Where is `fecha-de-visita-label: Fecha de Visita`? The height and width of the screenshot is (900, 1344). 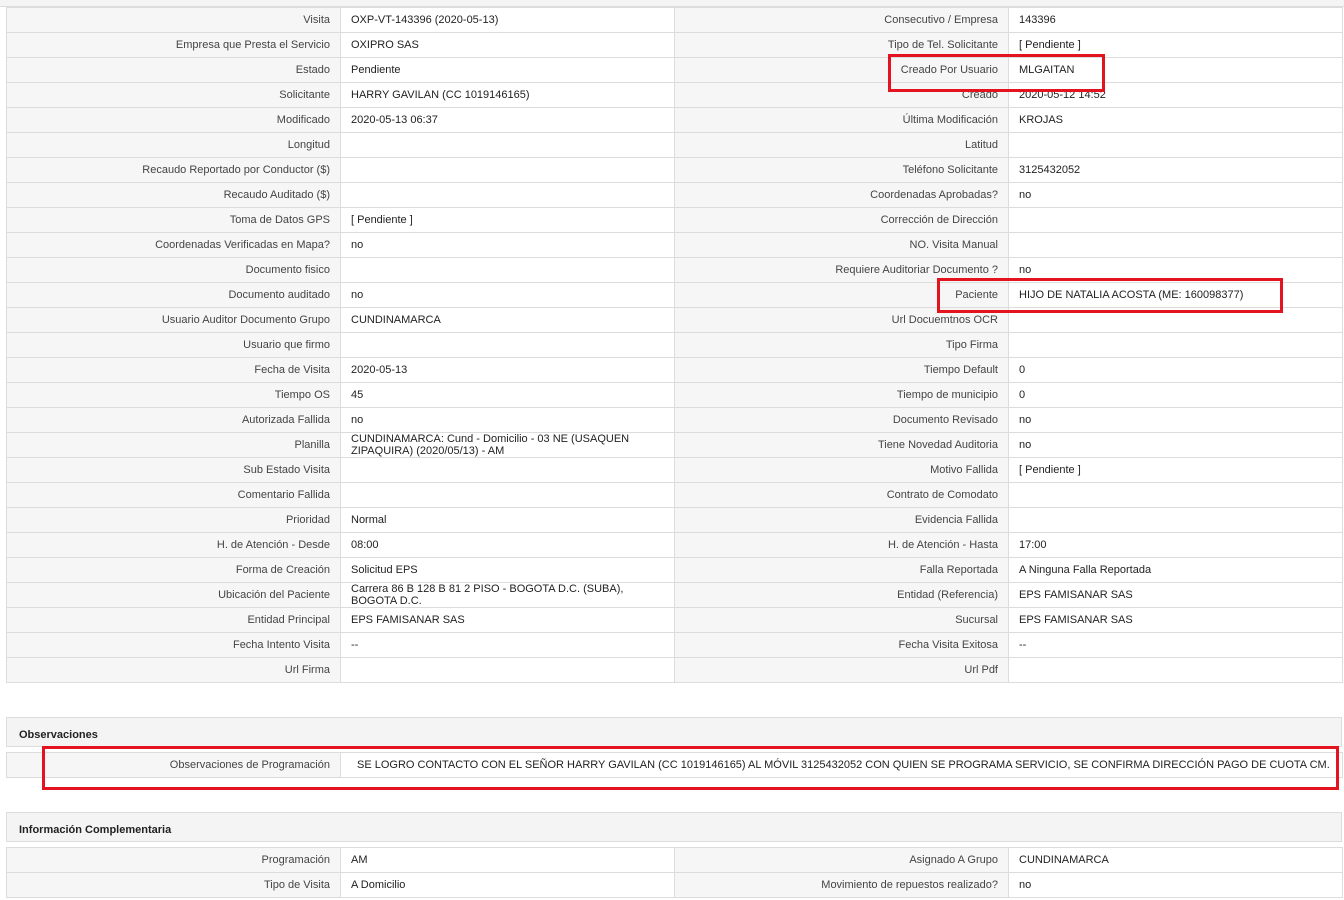 fecha-de-visita-label: Fecha de Visita is located at coordinates (173, 370).